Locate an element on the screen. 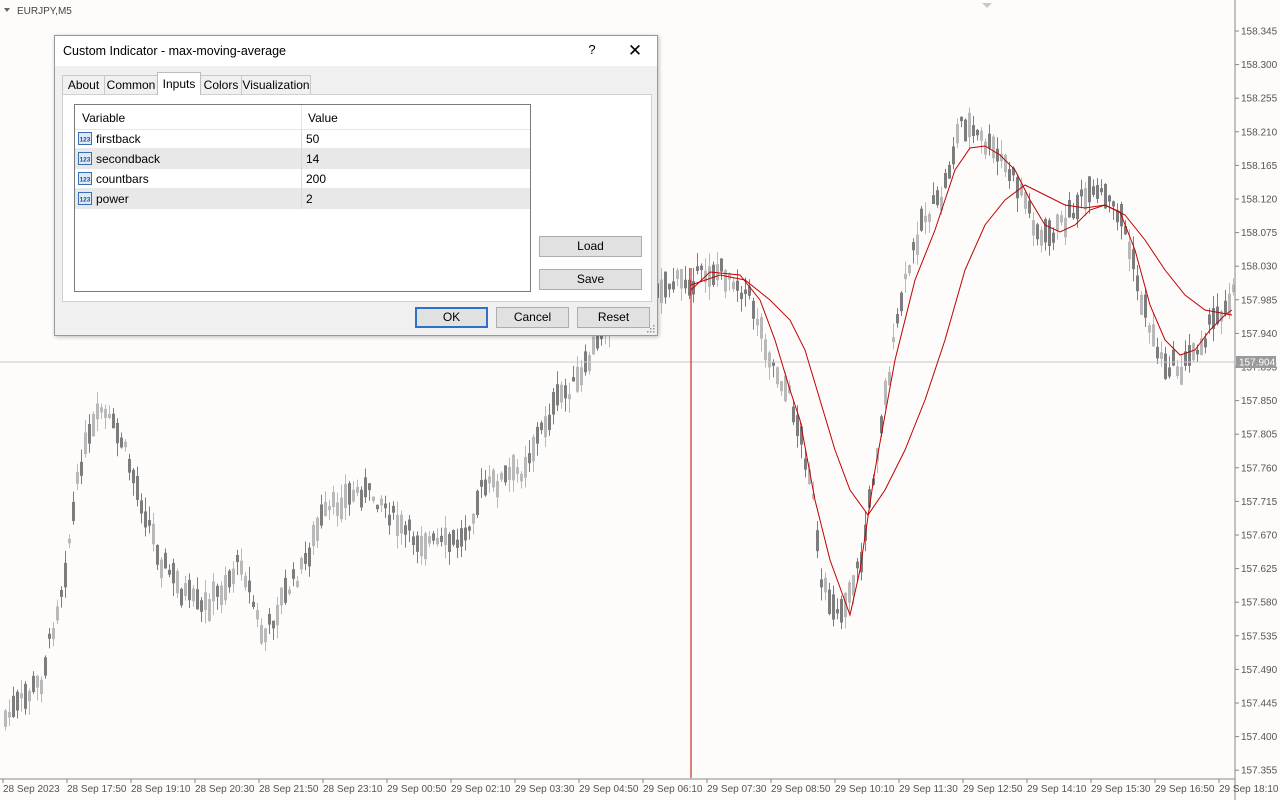  time-tick-label: 29 Sep 16:50 is located at coordinates (1185, 789).